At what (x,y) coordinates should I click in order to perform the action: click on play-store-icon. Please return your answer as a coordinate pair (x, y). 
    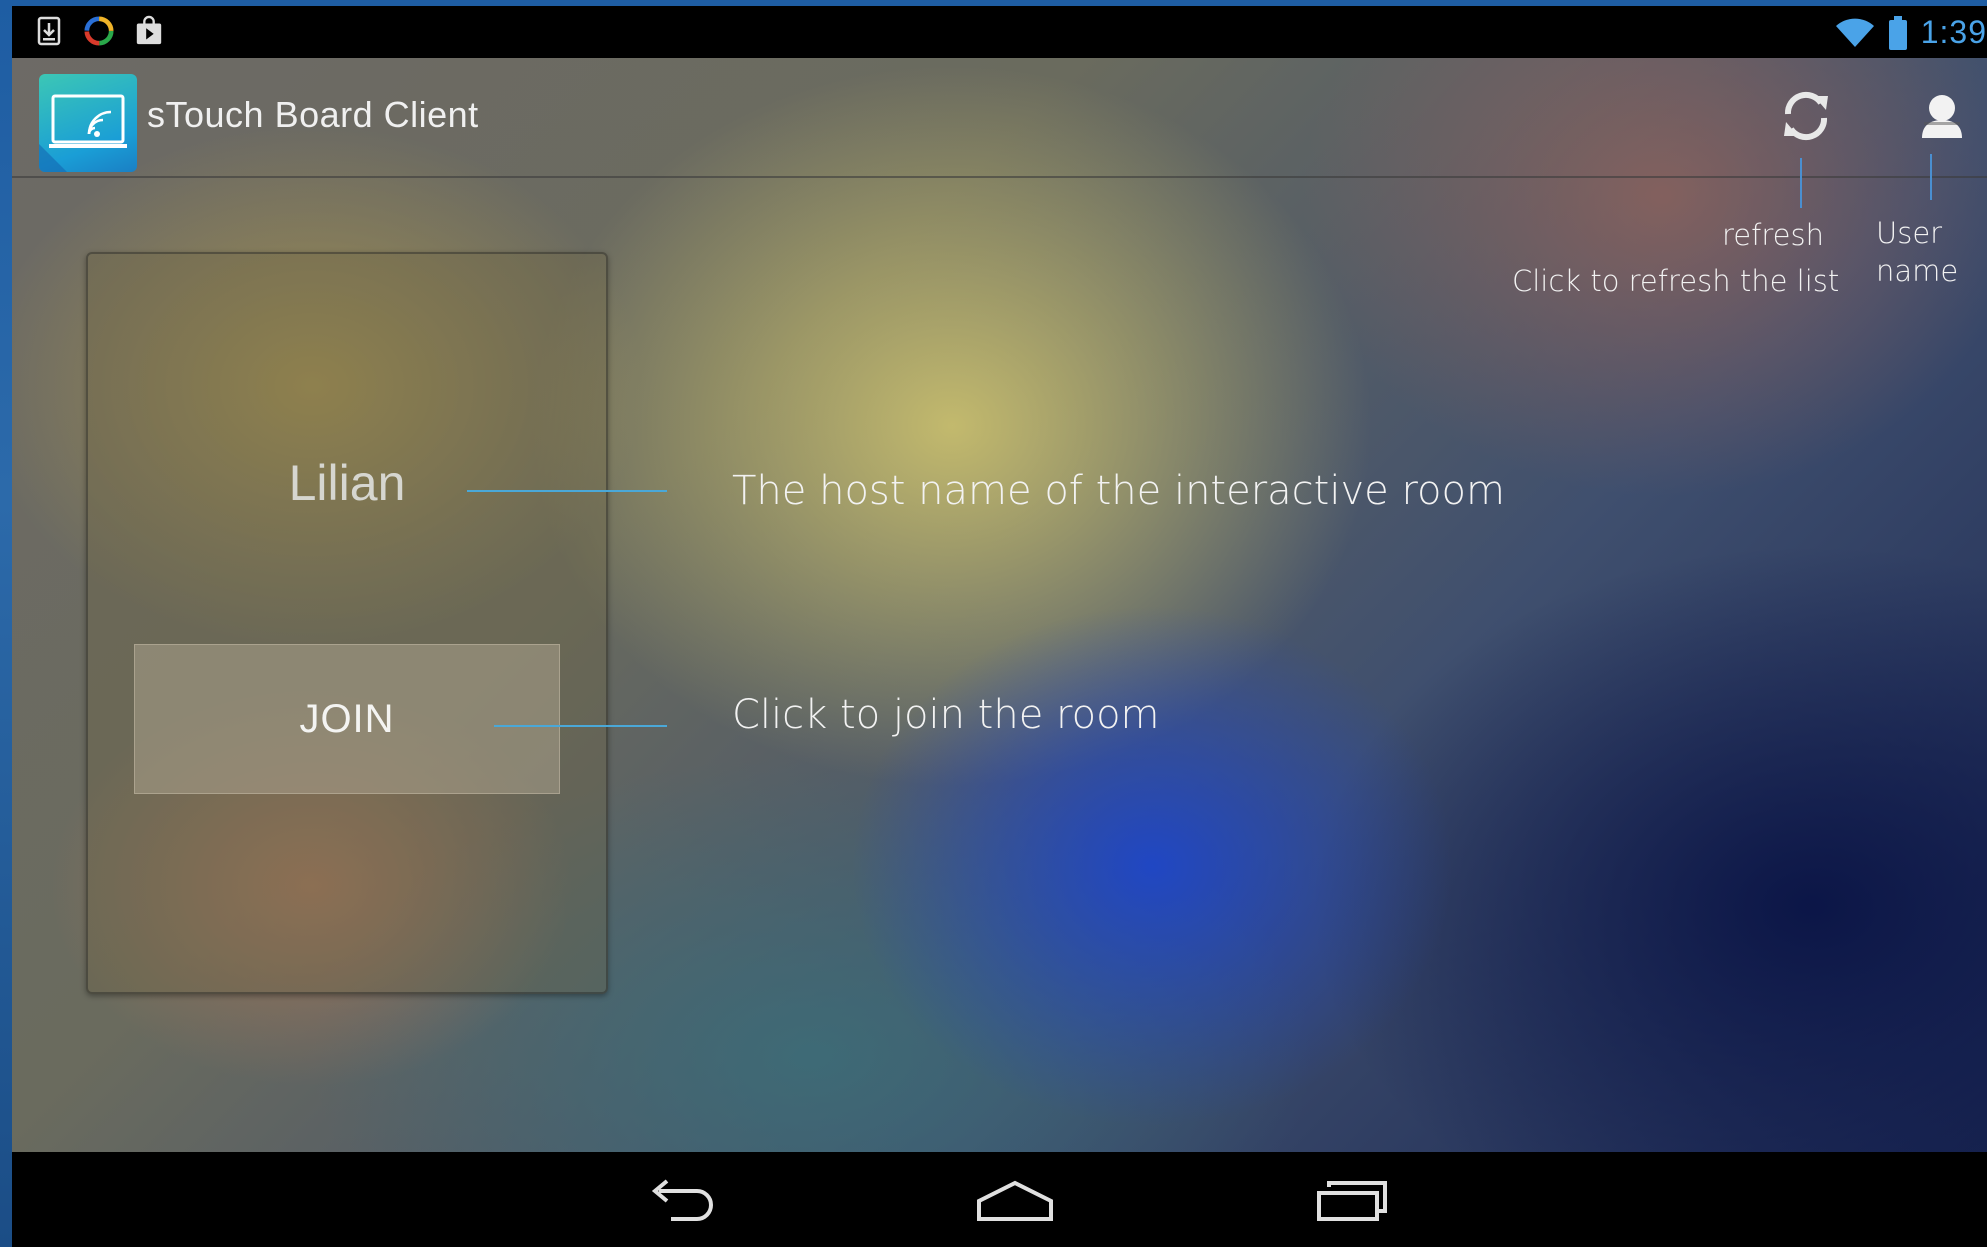
    Looking at the image, I should click on (149, 30).